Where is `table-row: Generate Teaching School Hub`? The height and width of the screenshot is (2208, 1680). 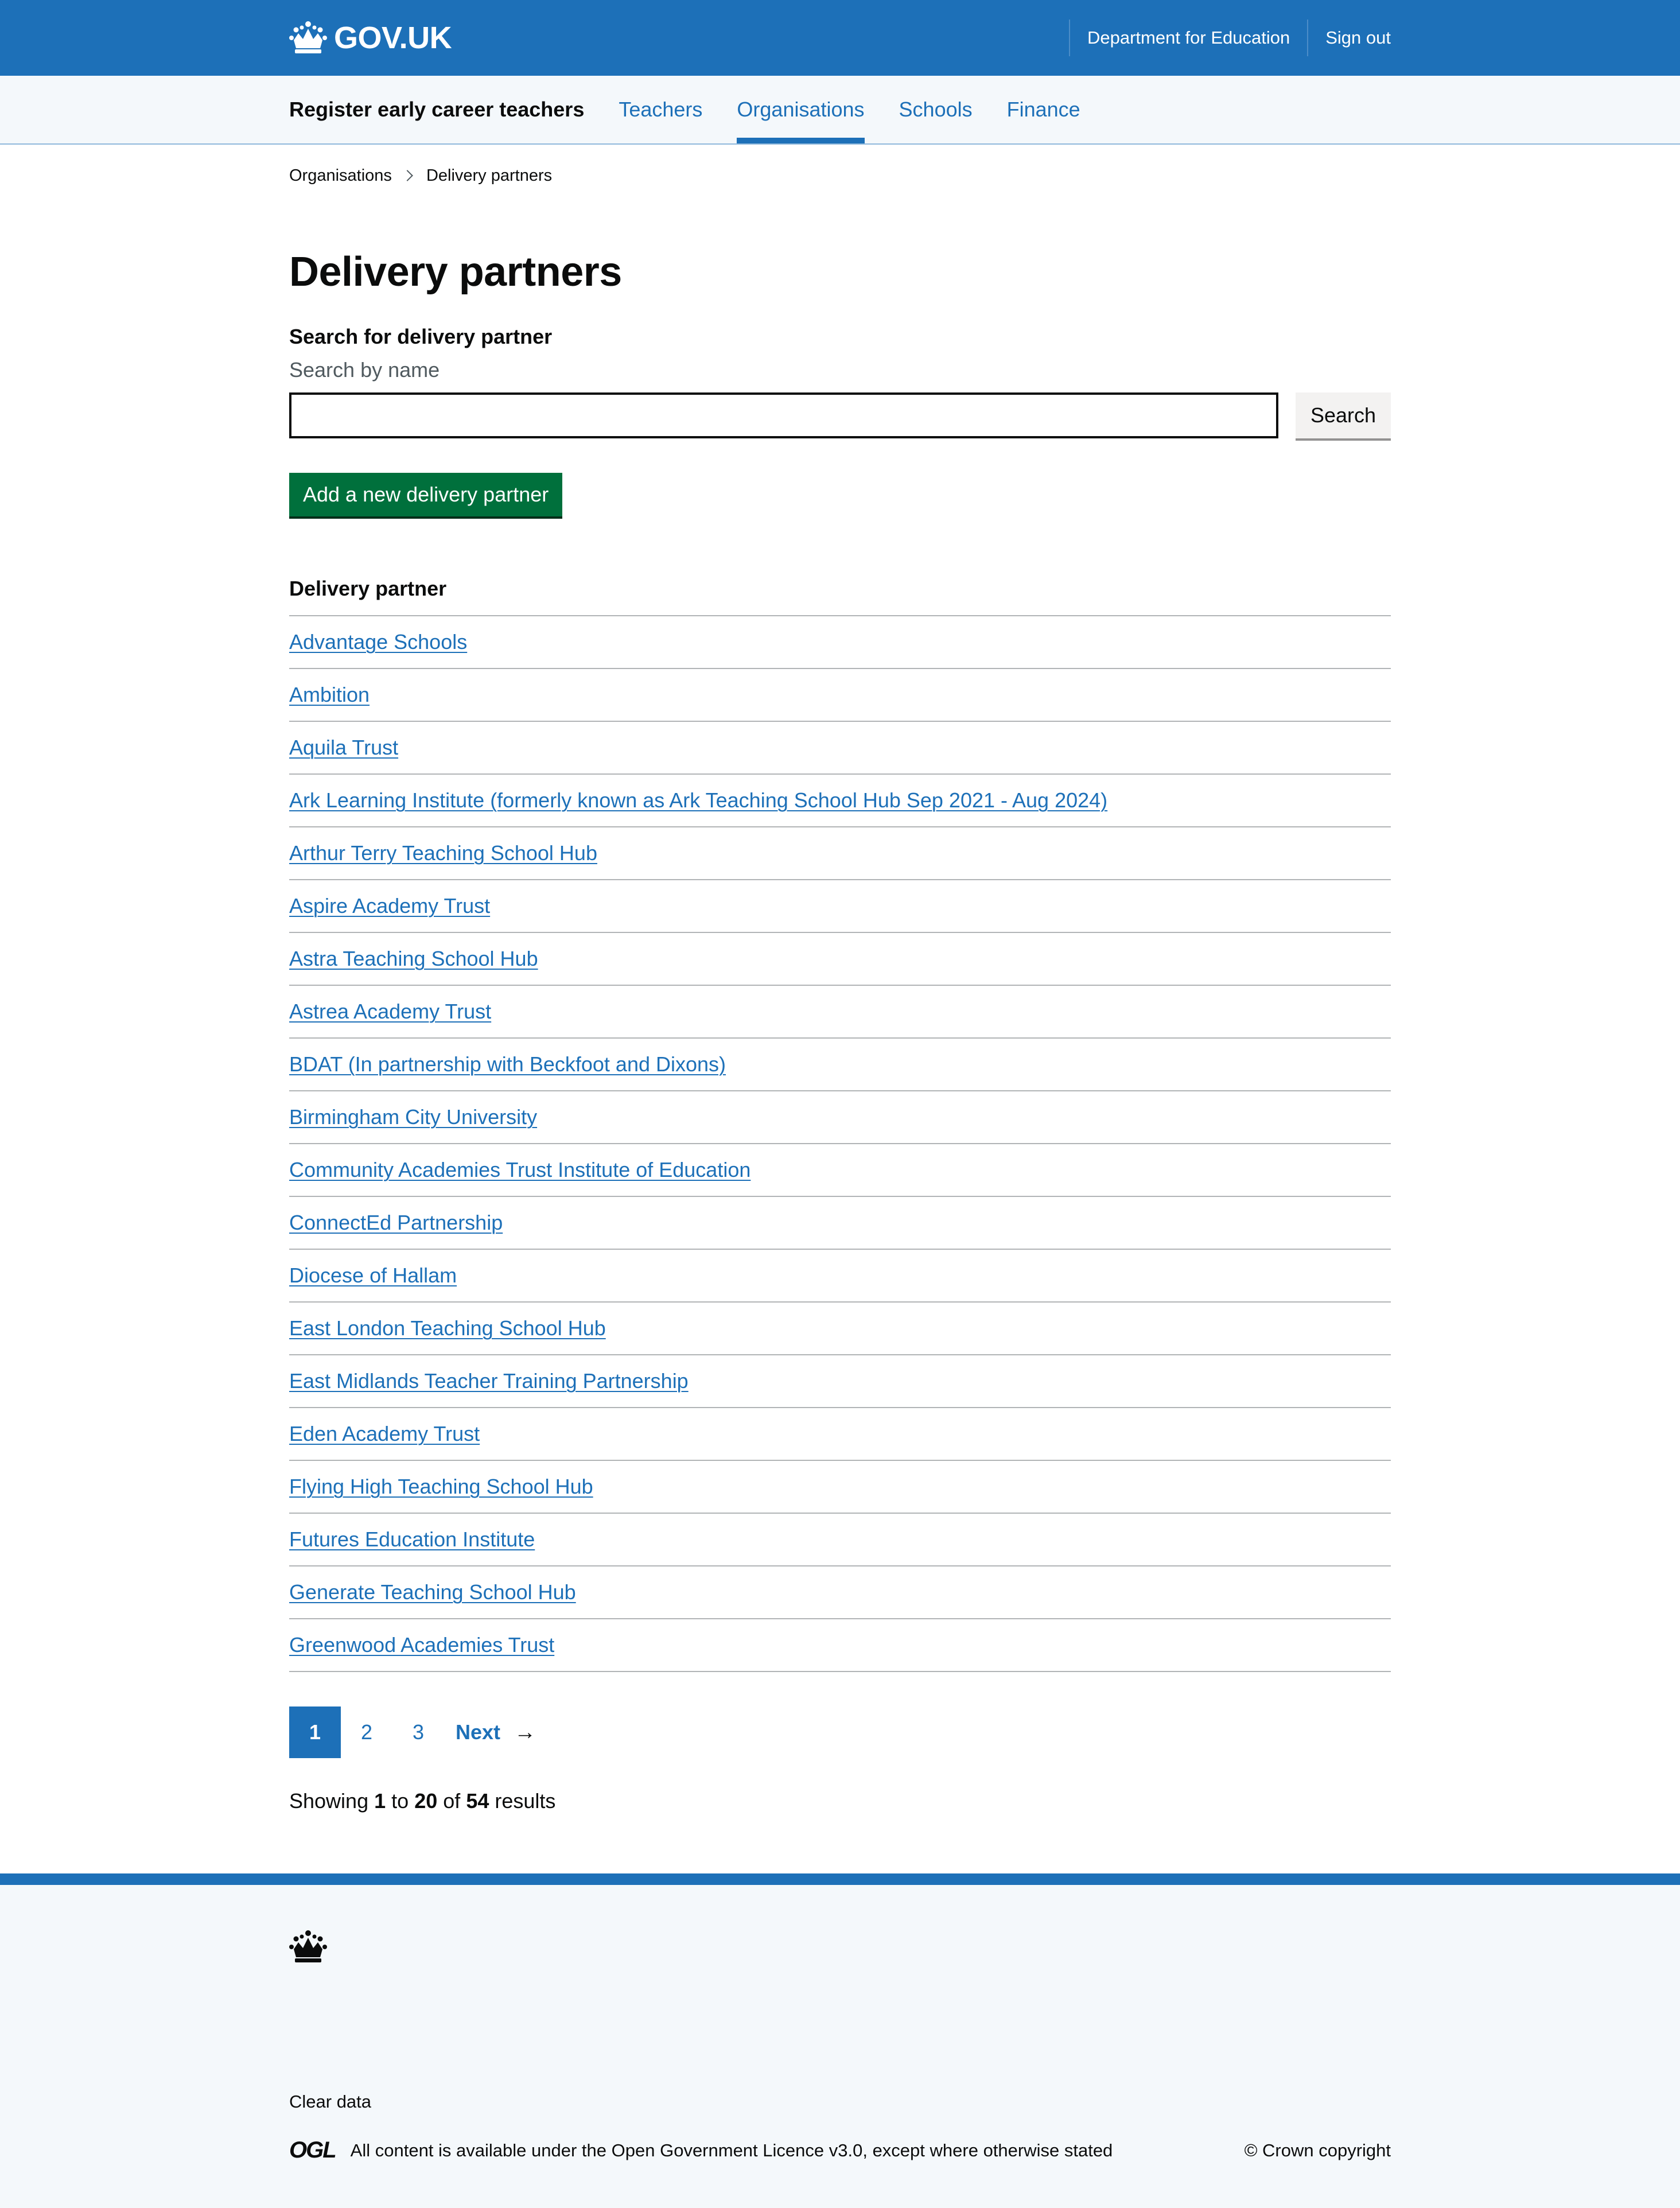
table-row: Generate Teaching School Hub is located at coordinates (840, 1592).